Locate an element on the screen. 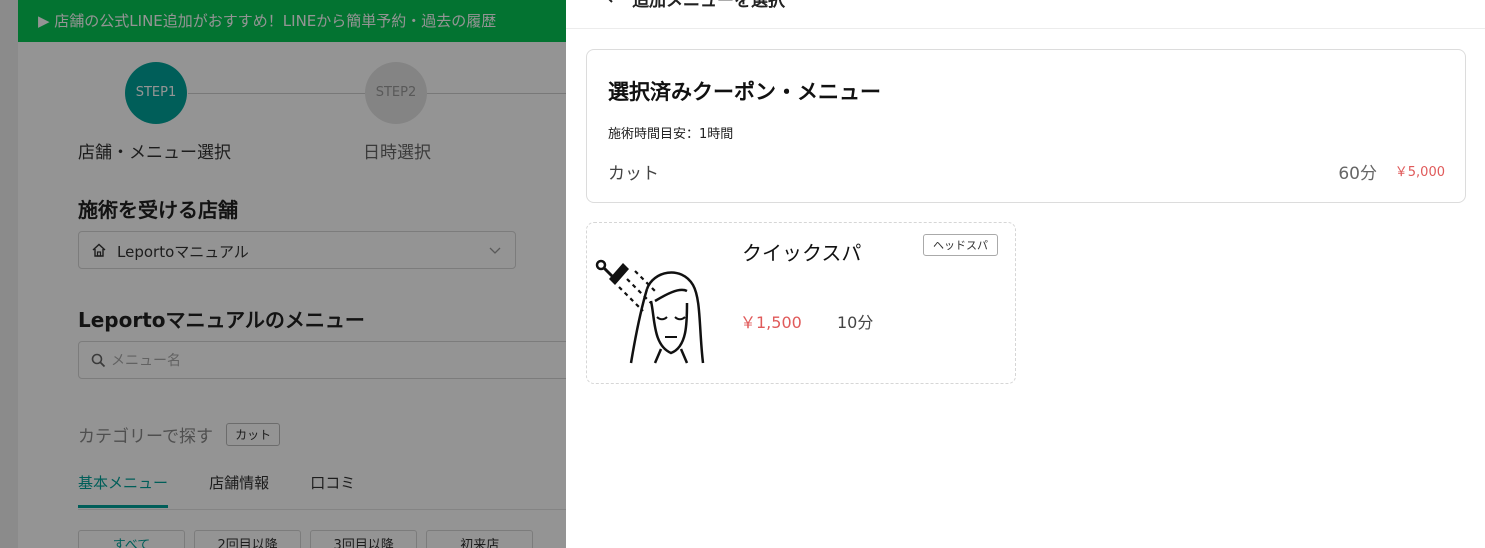  treatment-duration: 施術時間目安：1時間 is located at coordinates (671, 134).